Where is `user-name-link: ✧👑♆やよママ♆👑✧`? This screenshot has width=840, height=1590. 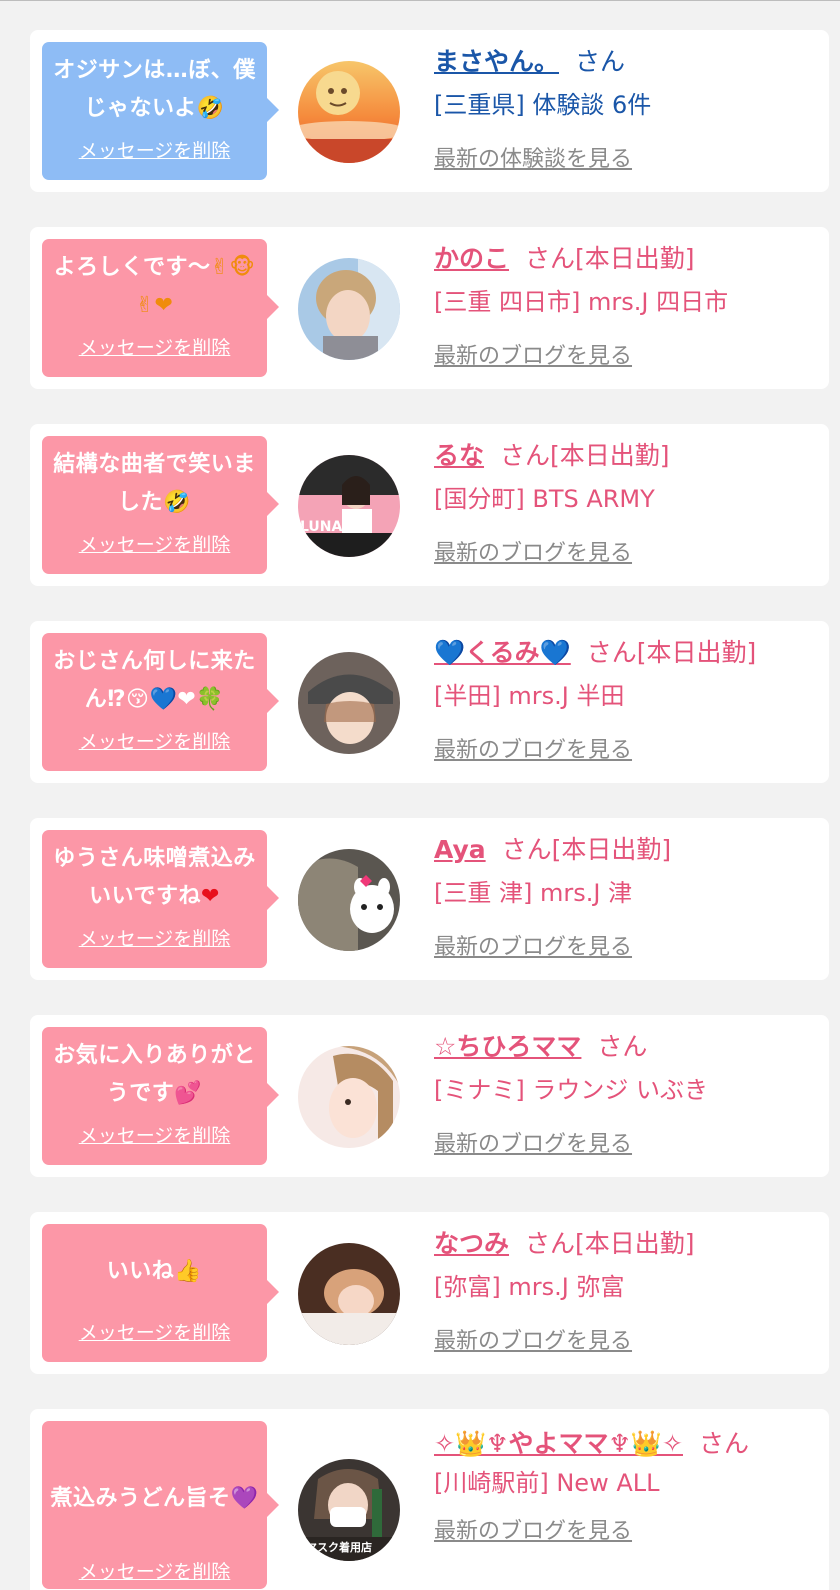
user-name-link: ✧👑♆やよママ♆👑✧ is located at coordinates (558, 1443).